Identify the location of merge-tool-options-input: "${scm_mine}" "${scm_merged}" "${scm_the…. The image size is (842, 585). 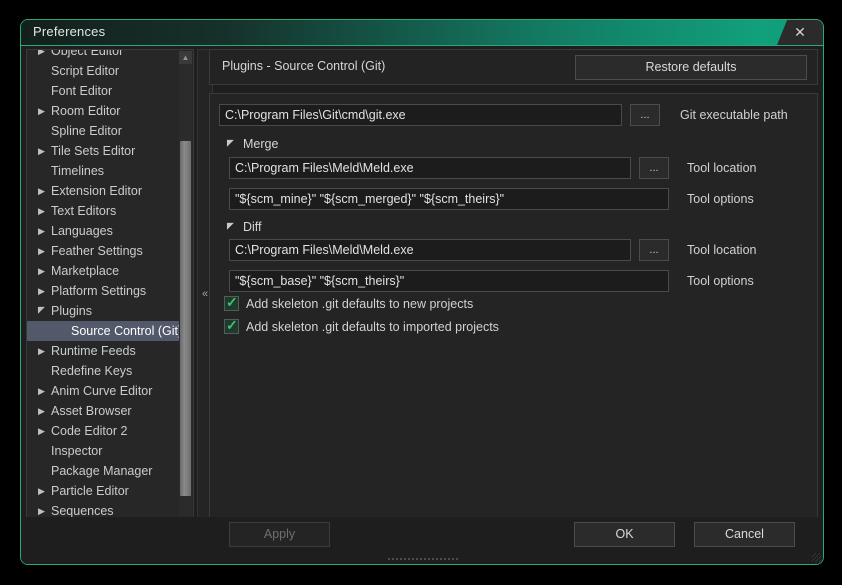
(449, 199).